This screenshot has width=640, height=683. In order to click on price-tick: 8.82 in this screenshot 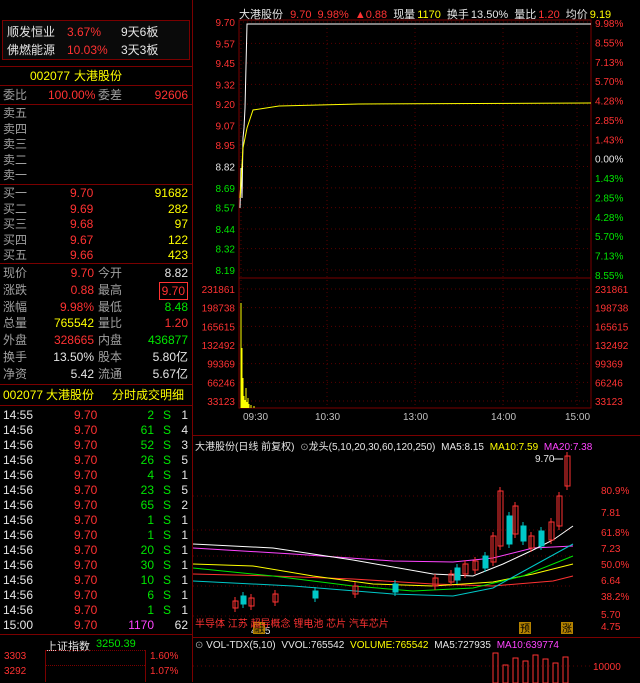, I will do `click(226, 168)`.